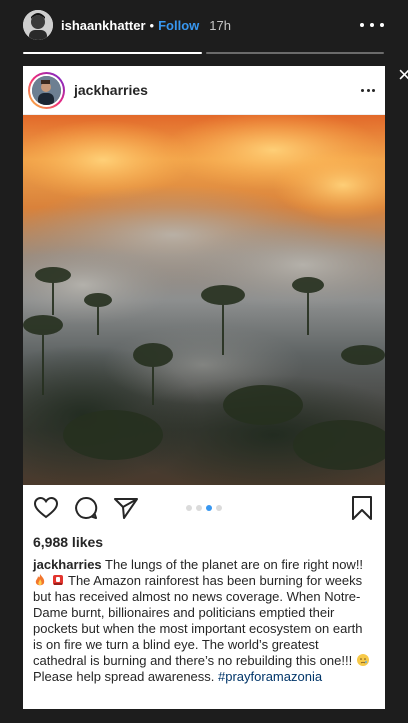 The image size is (408, 723). I want to click on hashtag-link: #prayforamazonia, so click(270, 676).